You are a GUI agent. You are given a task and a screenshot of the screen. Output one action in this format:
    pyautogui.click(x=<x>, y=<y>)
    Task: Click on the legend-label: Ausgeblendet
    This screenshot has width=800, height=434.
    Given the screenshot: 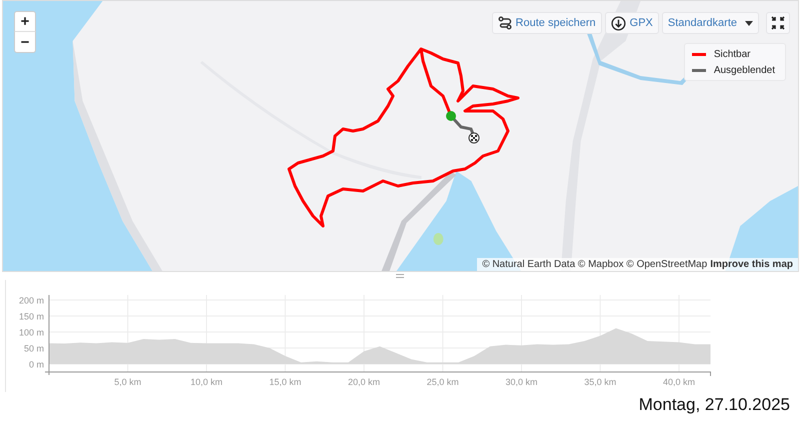 What is the action you would take?
    pyautogui.click(x=744, y=70)
    